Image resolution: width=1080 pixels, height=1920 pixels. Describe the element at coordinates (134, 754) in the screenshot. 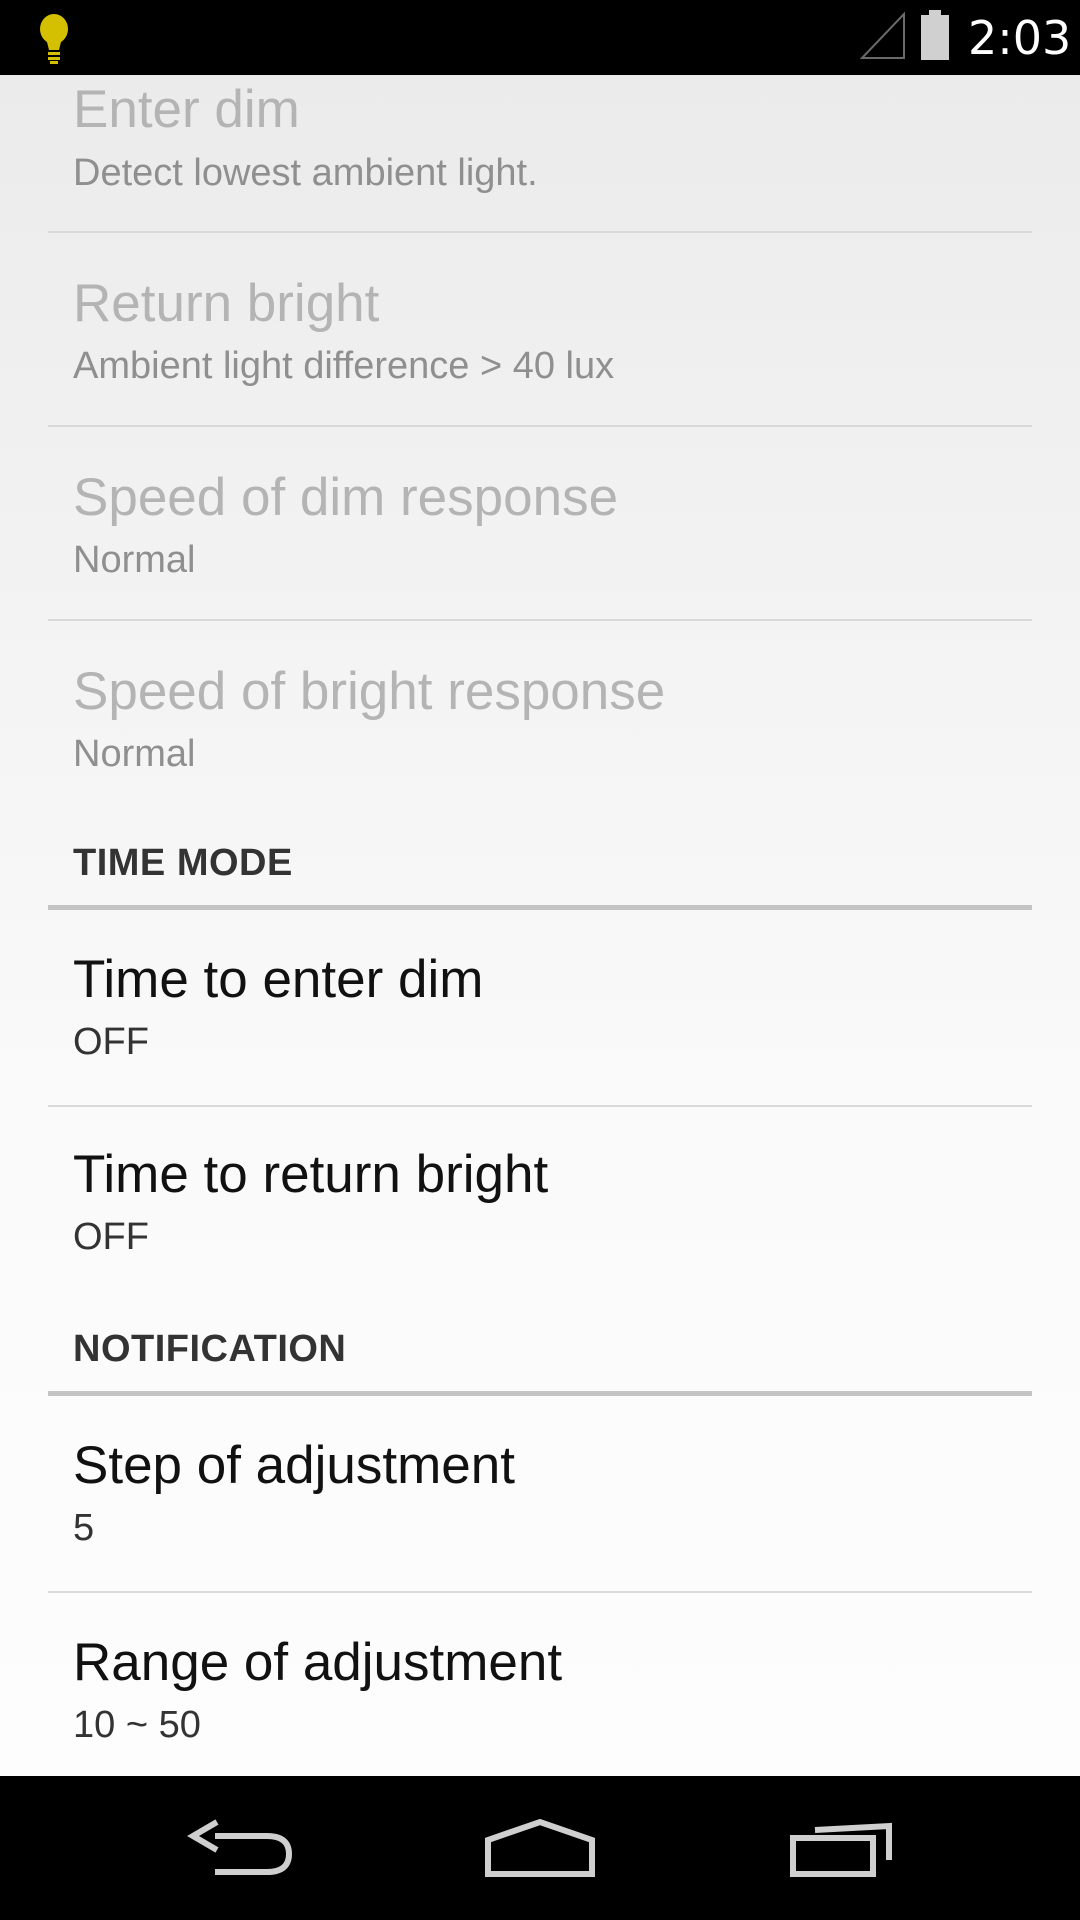

I see `pref-bright-speed-summary: Normal` at that location.